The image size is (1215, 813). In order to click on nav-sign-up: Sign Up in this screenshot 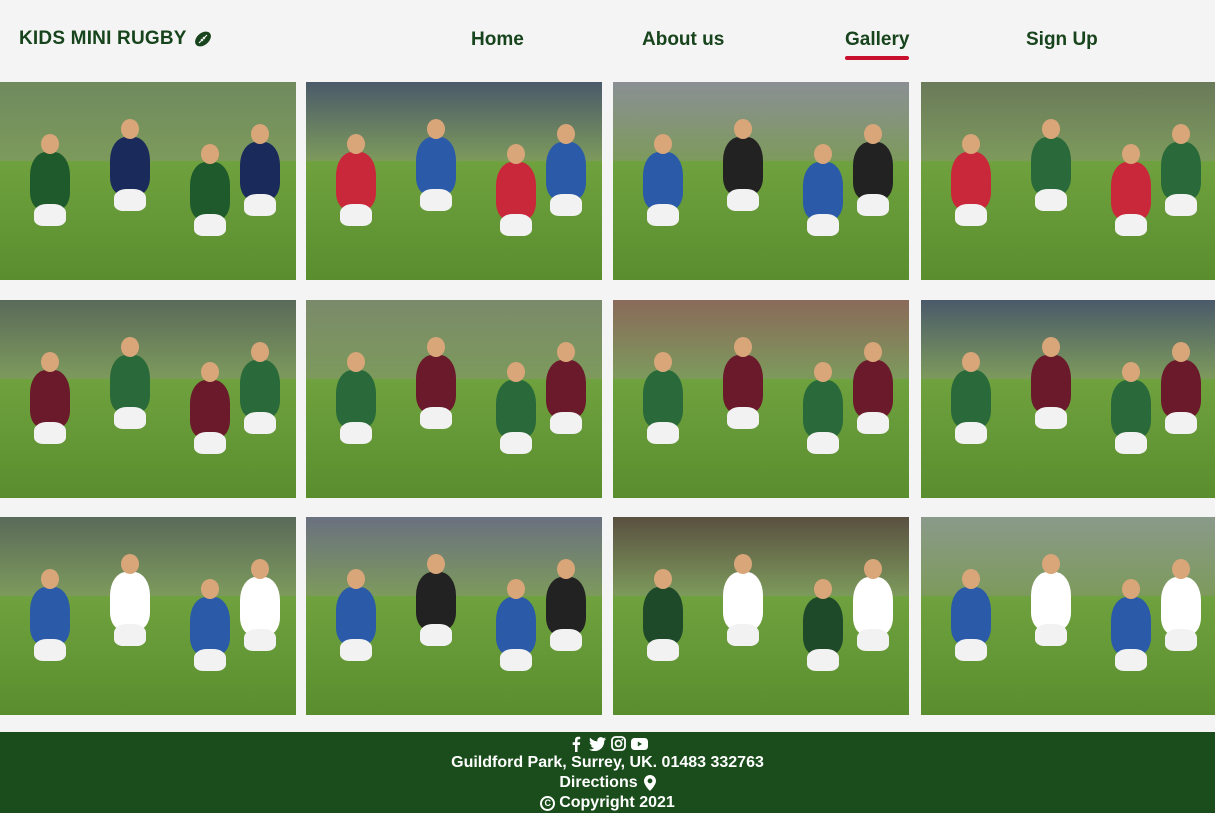, I will do `click(1062, 40)`.